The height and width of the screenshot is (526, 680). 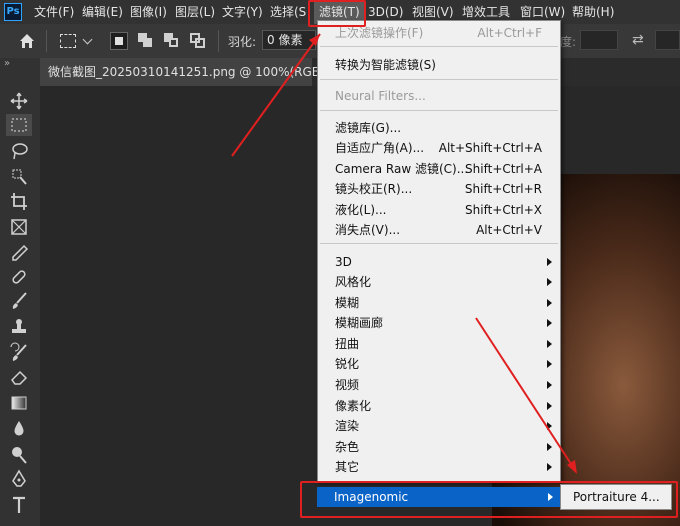 I want to click on annotation-arrow-to-filter, so click(x=276, y=95).